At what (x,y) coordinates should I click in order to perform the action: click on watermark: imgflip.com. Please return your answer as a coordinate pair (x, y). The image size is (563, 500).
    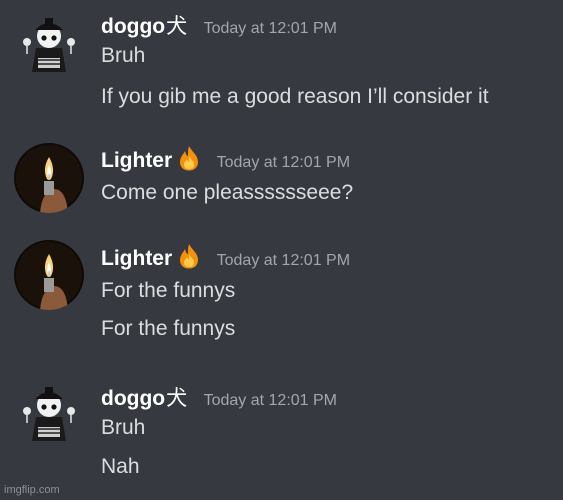
    Looking at the image, I should click on (32, 490).